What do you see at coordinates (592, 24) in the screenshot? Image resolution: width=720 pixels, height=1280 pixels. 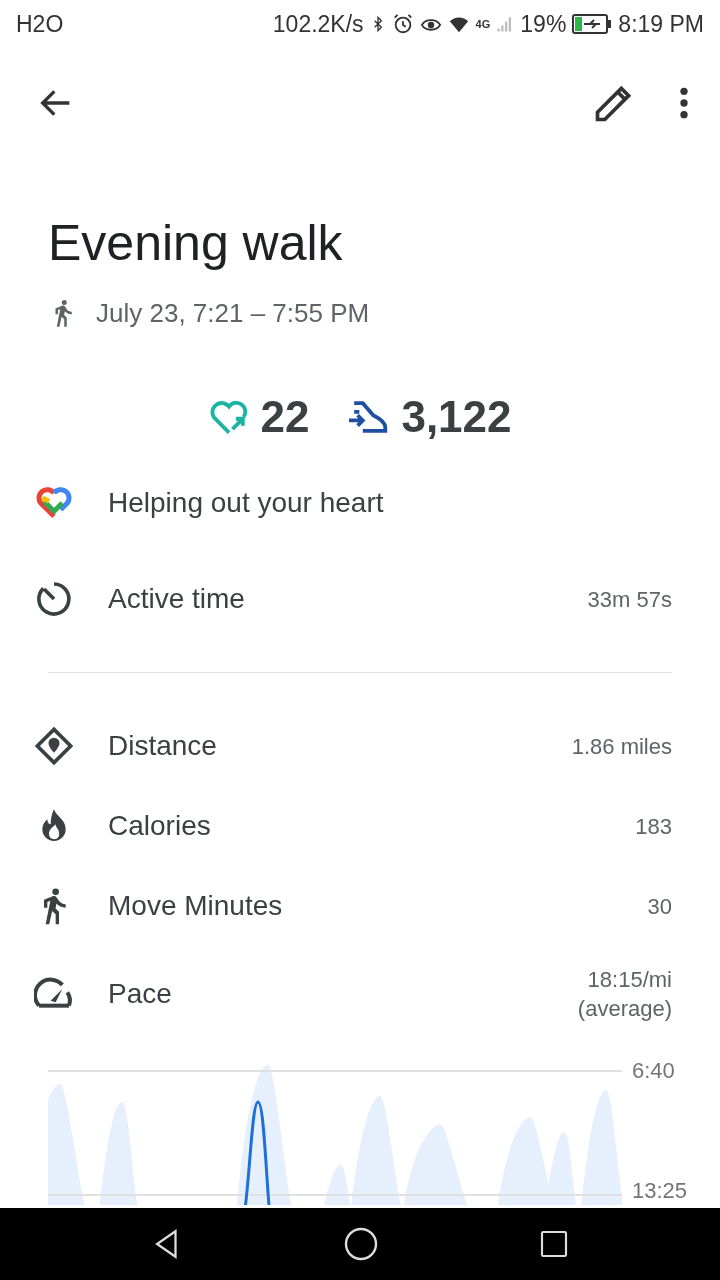 I see `battery-icon` at bounding box center [592, 24].